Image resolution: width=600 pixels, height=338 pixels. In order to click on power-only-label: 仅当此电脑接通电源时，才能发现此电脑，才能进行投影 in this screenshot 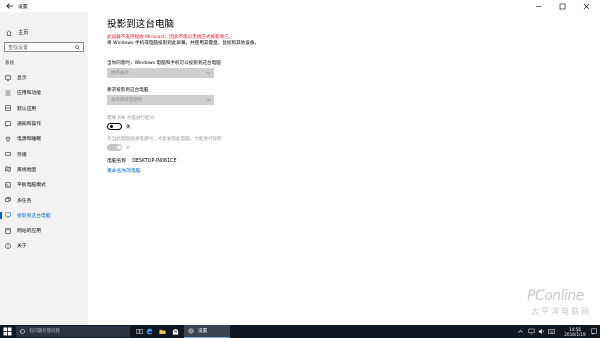, I will do `click(164, 139)`.